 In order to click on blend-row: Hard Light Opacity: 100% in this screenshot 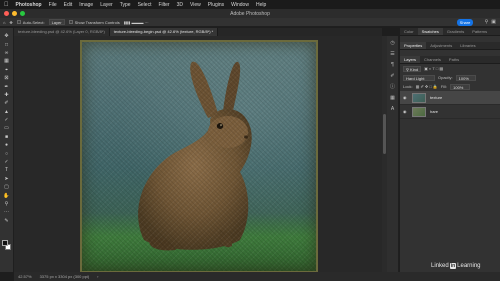, I will do `click(450, 77)`.